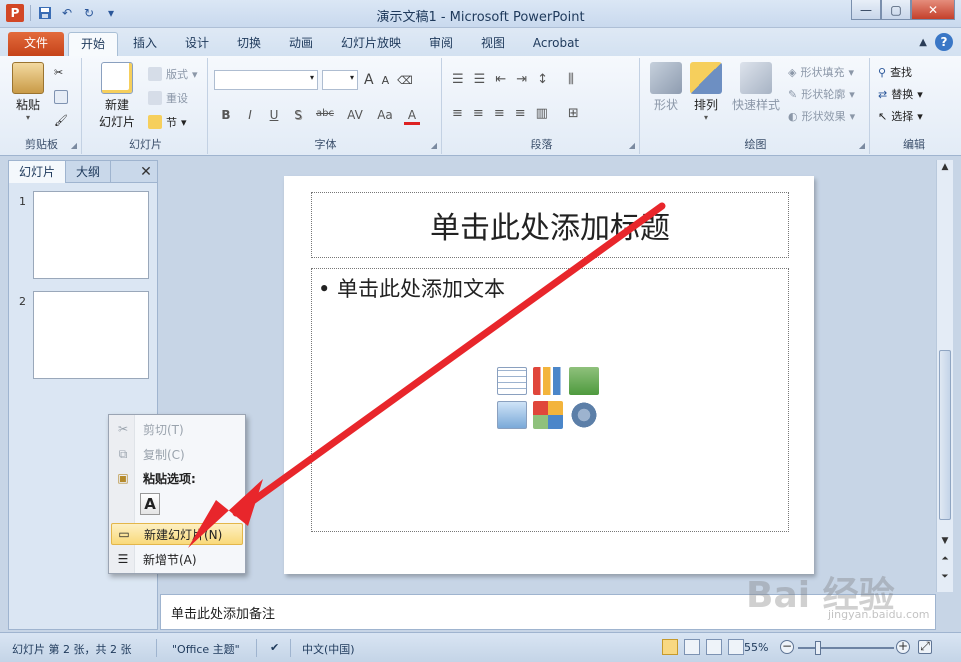  I want to click on insert-picture-icon, so click(512, 415).